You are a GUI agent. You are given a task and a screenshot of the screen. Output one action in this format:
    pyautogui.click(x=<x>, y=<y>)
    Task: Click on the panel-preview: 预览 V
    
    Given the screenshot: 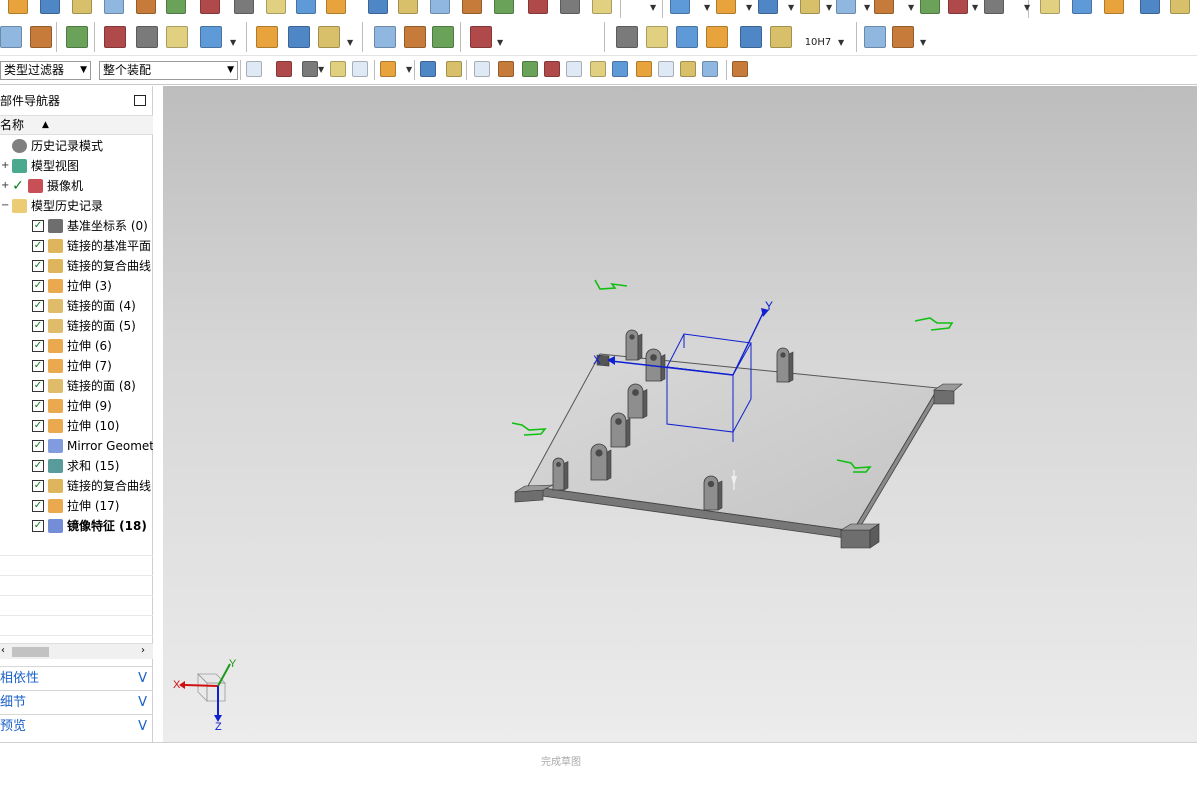 What is the action you would take?
    pyautogui.click(x=76, y=726)
    